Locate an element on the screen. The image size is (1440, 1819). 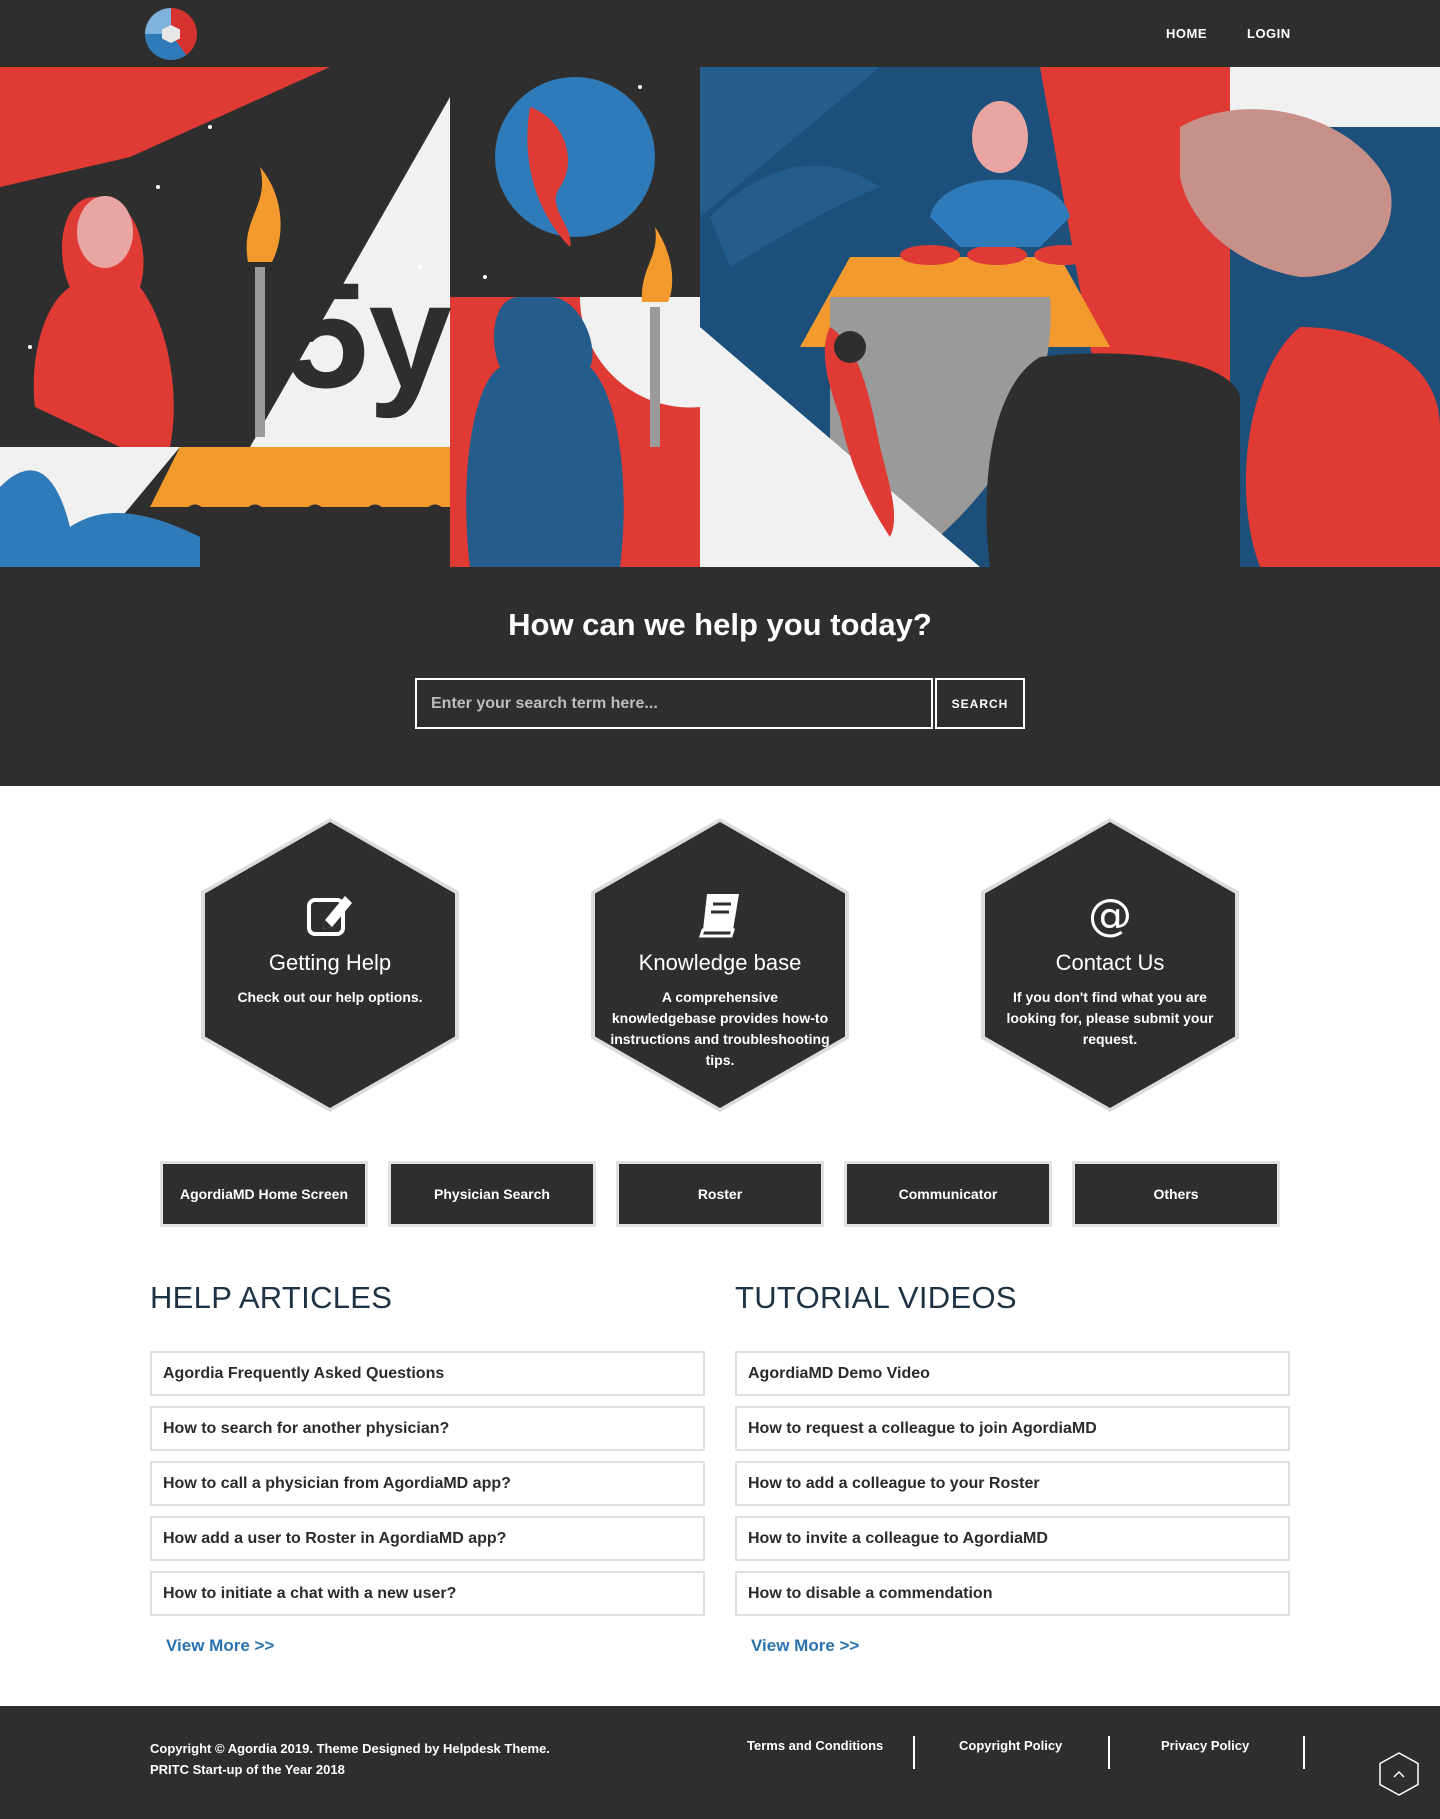
search-input is located at coordinates (674, 703).